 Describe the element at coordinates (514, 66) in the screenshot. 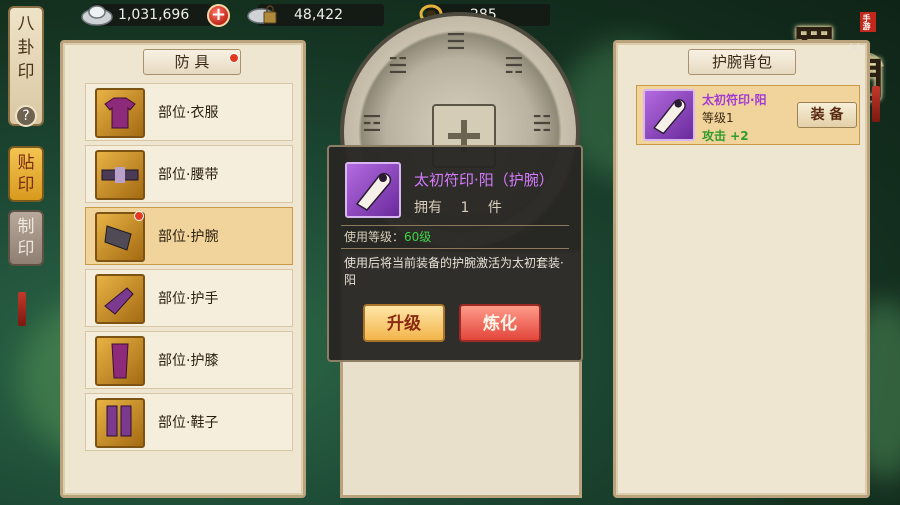

I see `trigram-icon: ☴` at that location.